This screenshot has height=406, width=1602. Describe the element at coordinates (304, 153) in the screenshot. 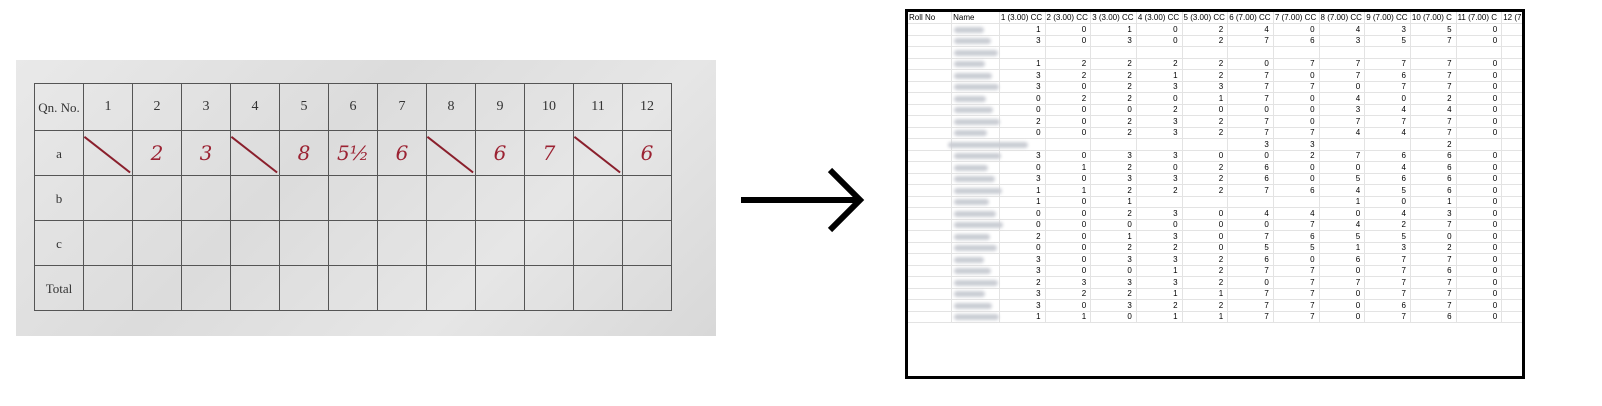

I see `mark-cell: 8` at that location.